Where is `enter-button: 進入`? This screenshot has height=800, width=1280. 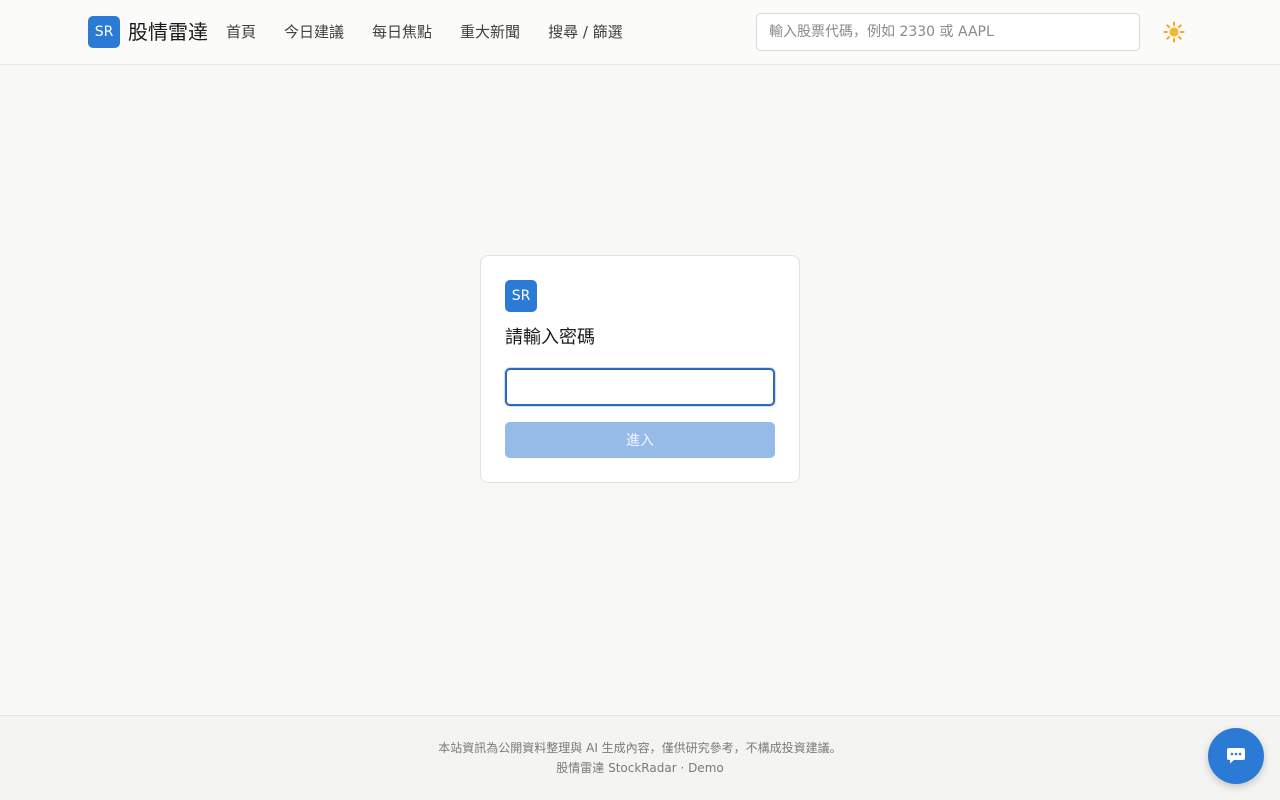 enter-button: 進入 is located at coordinates (640, 440).